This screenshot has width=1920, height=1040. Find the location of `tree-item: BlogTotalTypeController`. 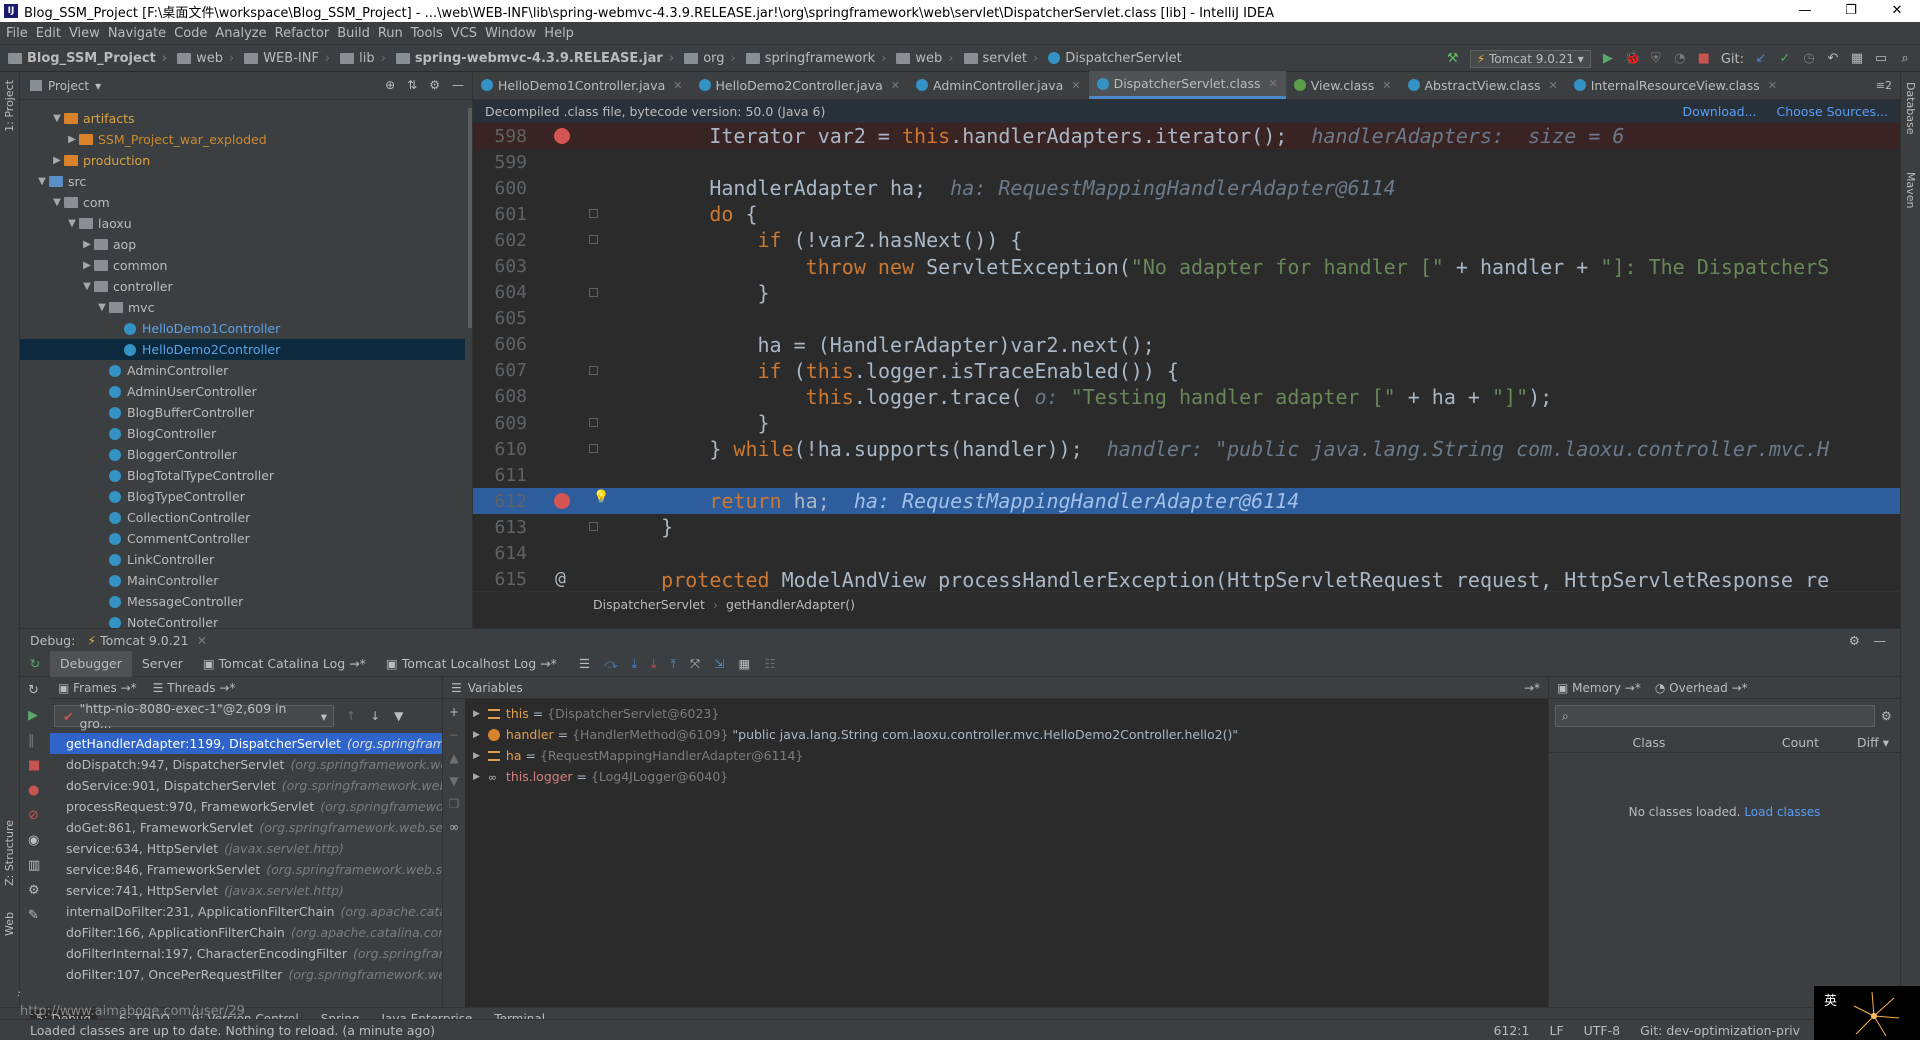

tree-item: BlogTotalTypeController is located at coordinates (242, 475).